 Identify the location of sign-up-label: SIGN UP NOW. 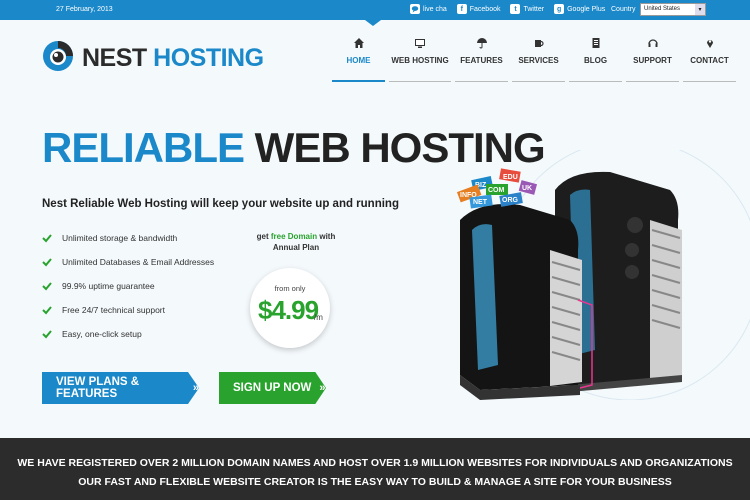
(272, 388).